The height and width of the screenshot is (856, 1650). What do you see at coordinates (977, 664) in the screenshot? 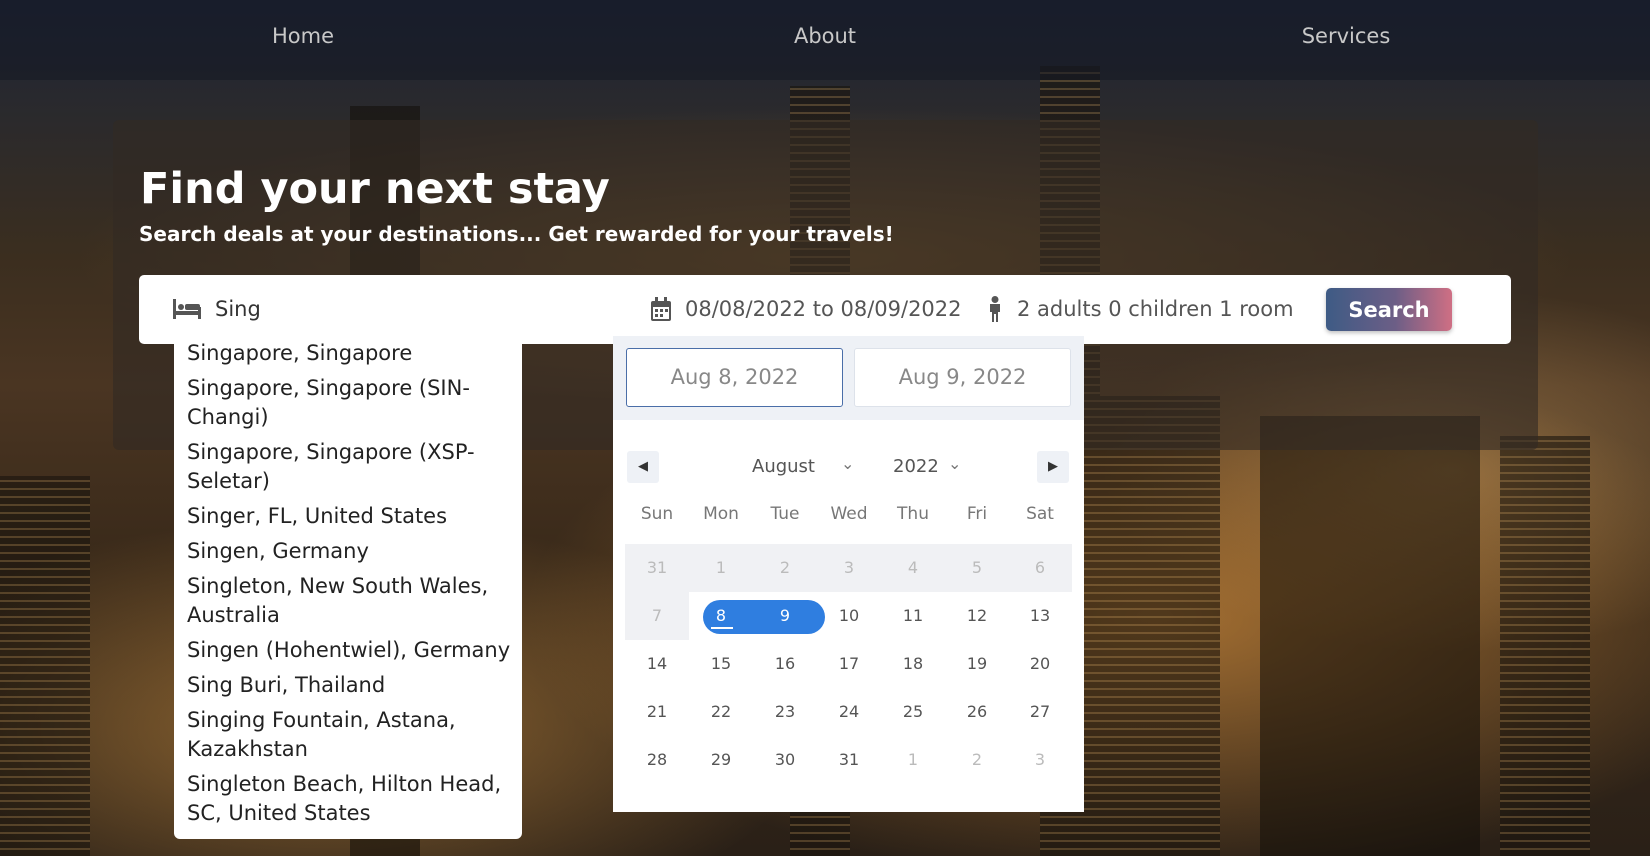
I see `calendar-day: 19` at bounding box center [977, 664].